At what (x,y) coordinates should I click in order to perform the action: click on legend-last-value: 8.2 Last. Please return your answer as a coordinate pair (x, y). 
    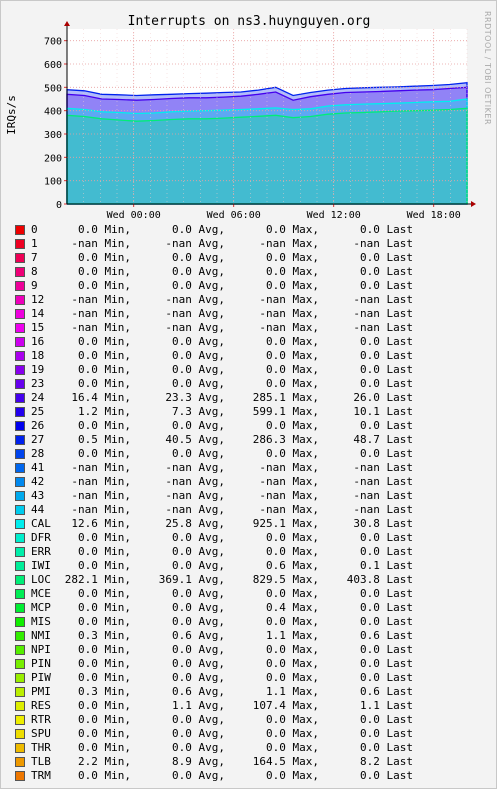
    Looking at the image, I should click on (386, 761).